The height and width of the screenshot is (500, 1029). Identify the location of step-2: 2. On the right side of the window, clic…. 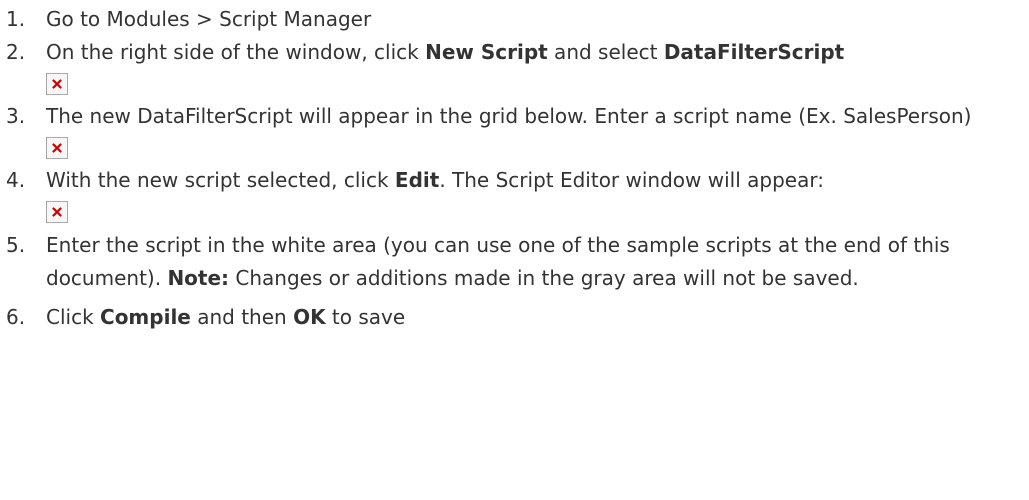
(514, 65).